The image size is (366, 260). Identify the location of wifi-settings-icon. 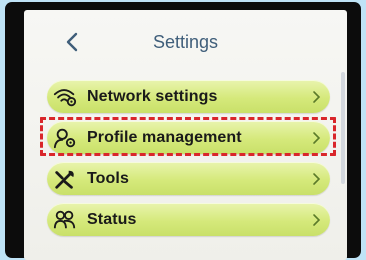
(65, 97).